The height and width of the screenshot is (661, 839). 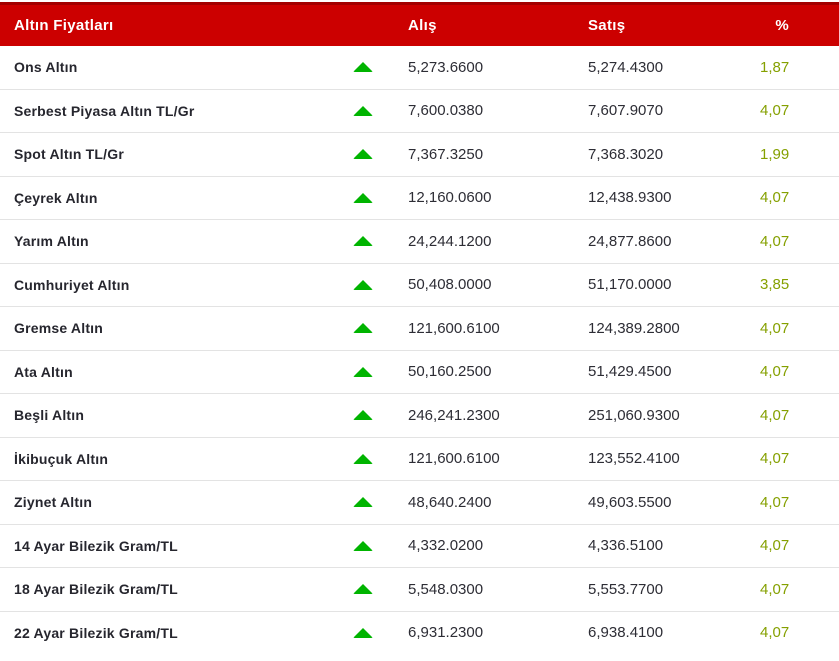 I want to click on instrument-name: Cumhuriyet Altın, so click(x=72, y=284).